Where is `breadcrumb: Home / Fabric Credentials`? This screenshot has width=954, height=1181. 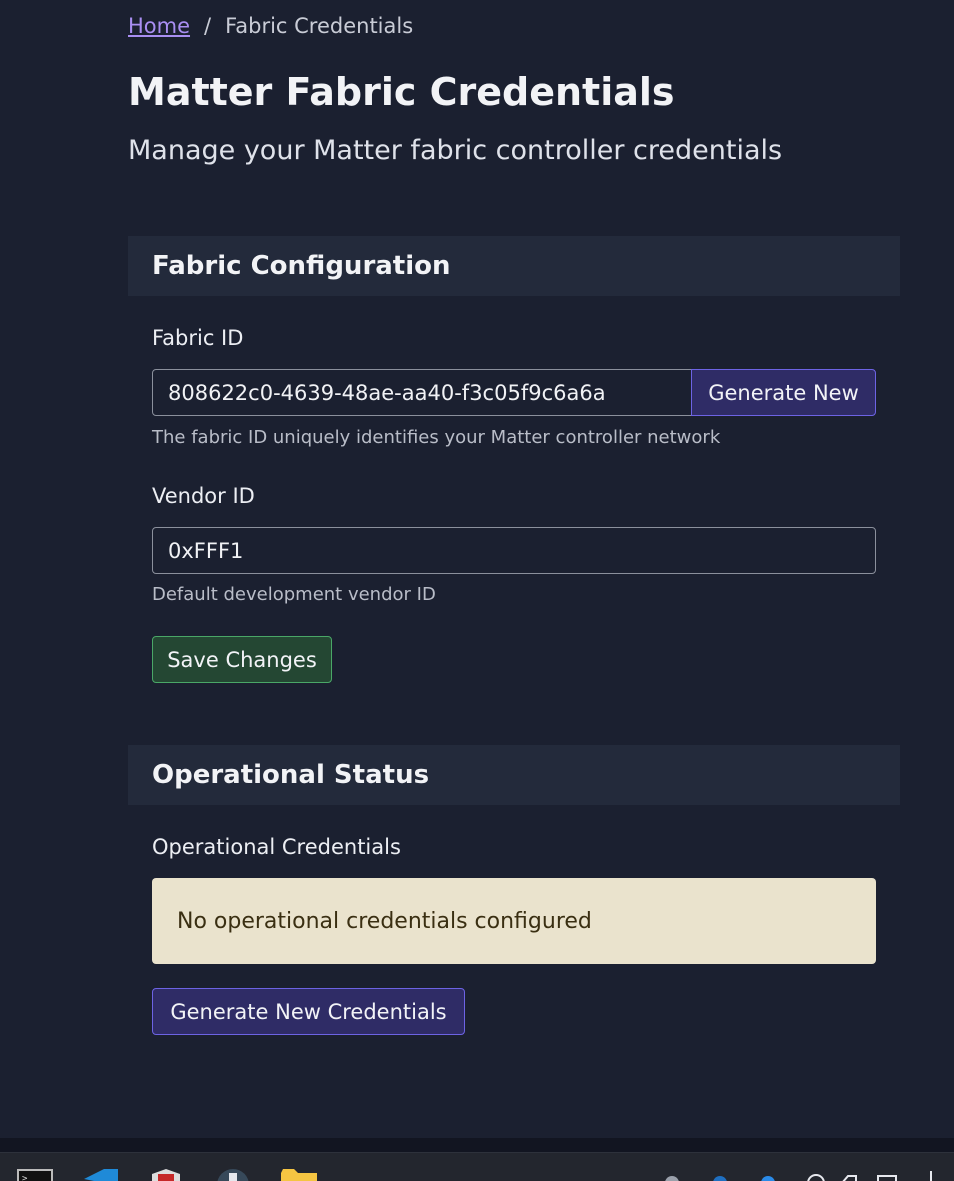 breadcrumb: Home / Fabric Credentials is located at coordinates (270, 26).